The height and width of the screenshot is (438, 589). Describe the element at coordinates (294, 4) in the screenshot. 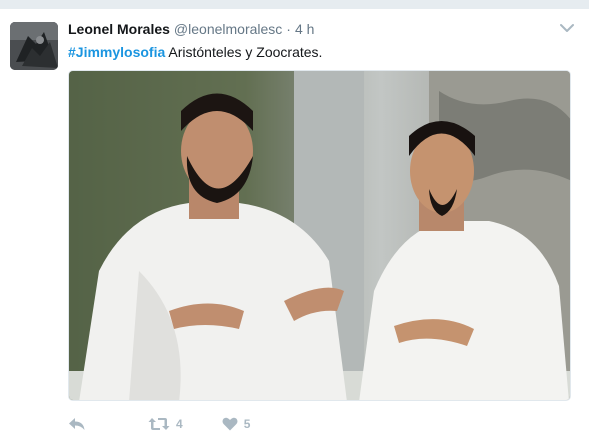

I see `timeline-divider` at that location.